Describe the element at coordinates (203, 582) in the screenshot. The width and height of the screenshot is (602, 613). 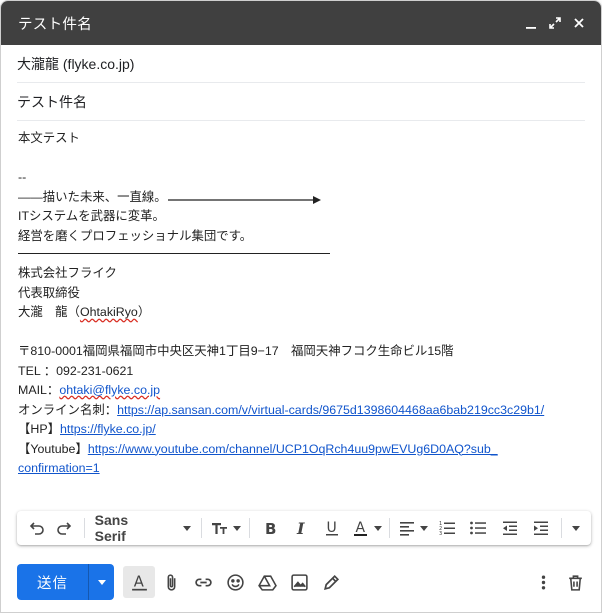
I see `insert-link-icon` at that location.